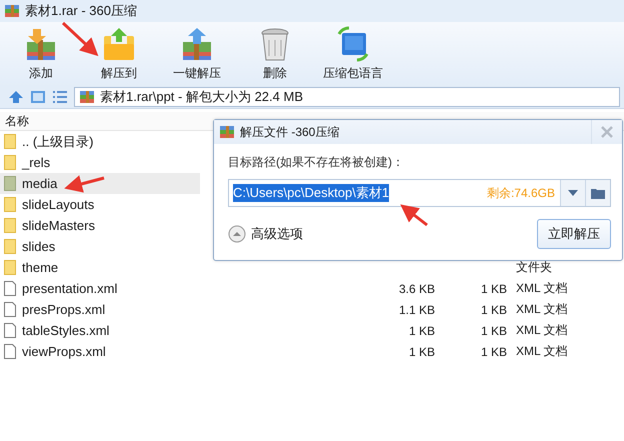 This screenshot has height=441, width=624. Describe the element at coordinates (41, 54) in the screenshot. I see `toolbar-button: 添加` at that location.